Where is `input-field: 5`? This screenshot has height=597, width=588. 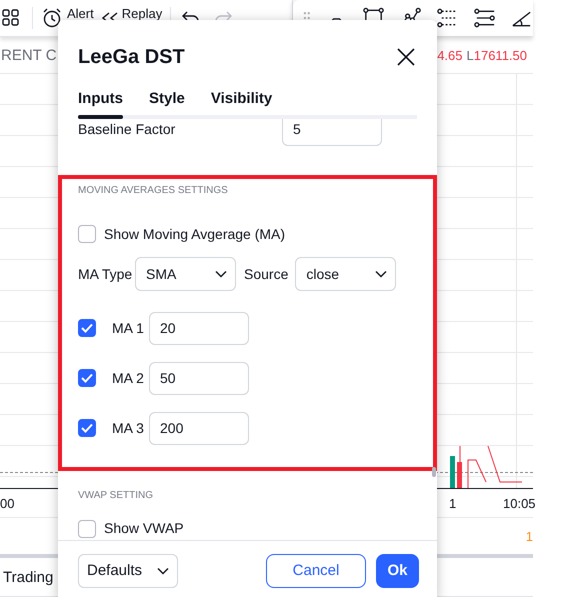 input-field: 5 is located at coordinates (332, 132).